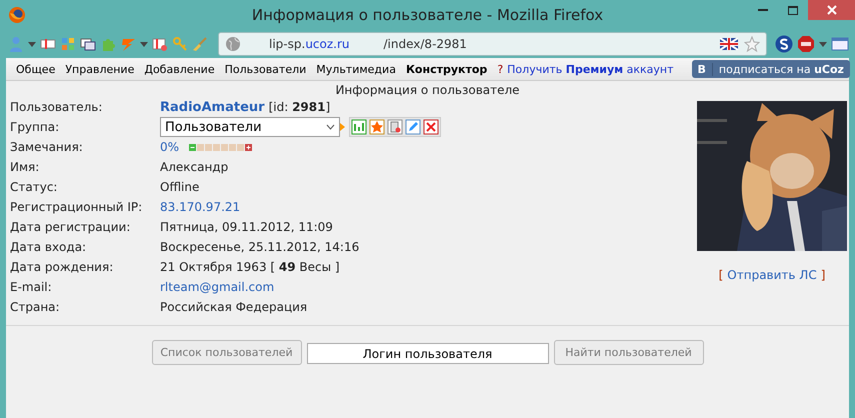 The image size is (855, 418). I want to click on group-select: Пользователи, so click(250, 127).